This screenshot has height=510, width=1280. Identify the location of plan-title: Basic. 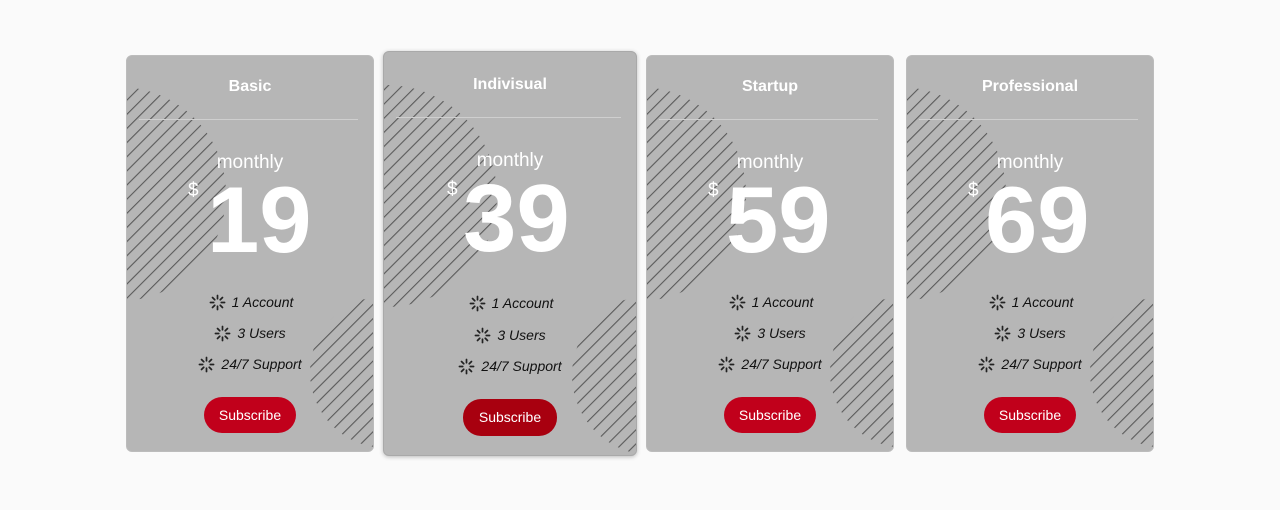
(250, 86).